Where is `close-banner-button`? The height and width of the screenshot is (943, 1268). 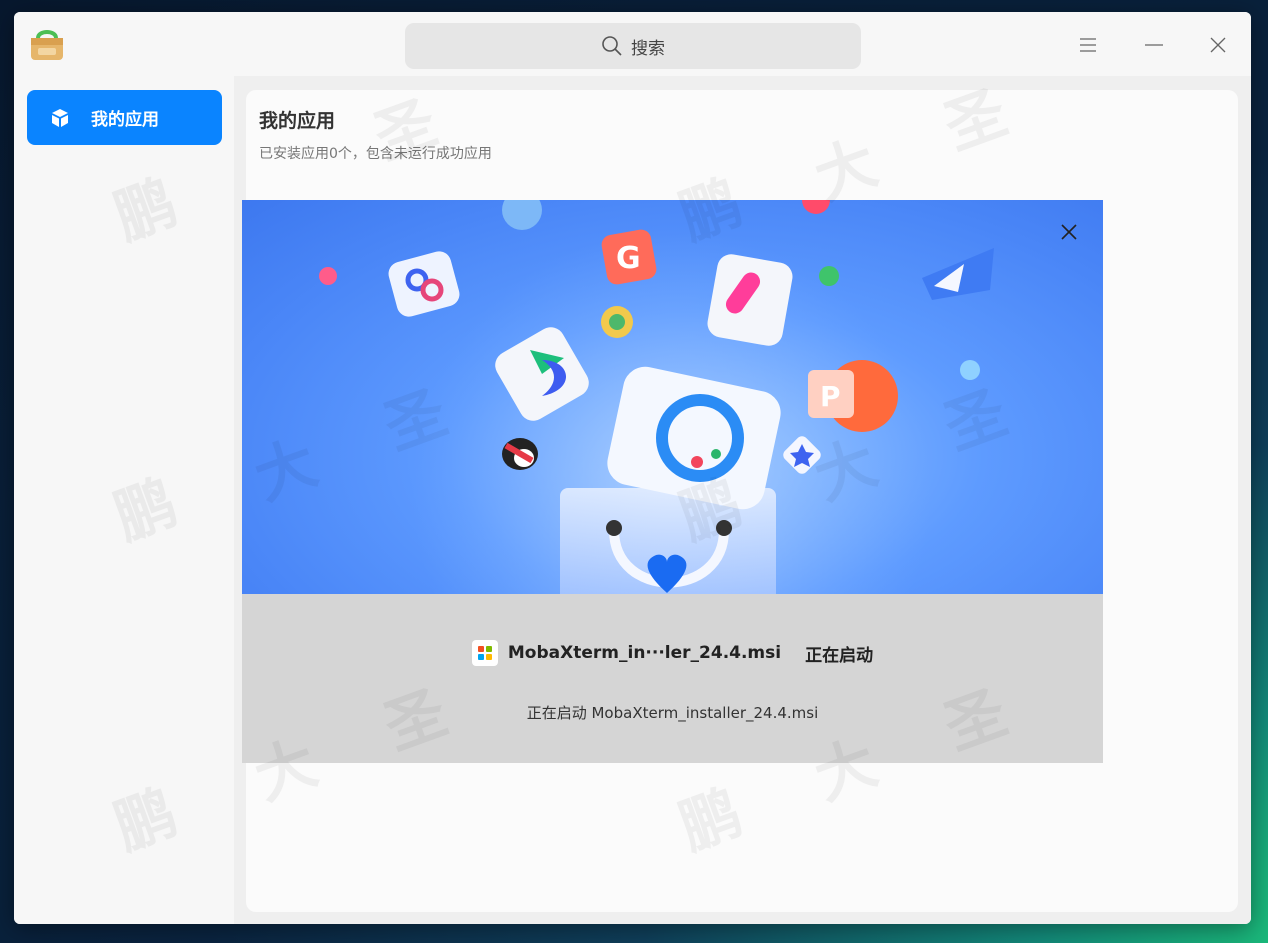 close-banner-button is located at coordinates (1069, 232).